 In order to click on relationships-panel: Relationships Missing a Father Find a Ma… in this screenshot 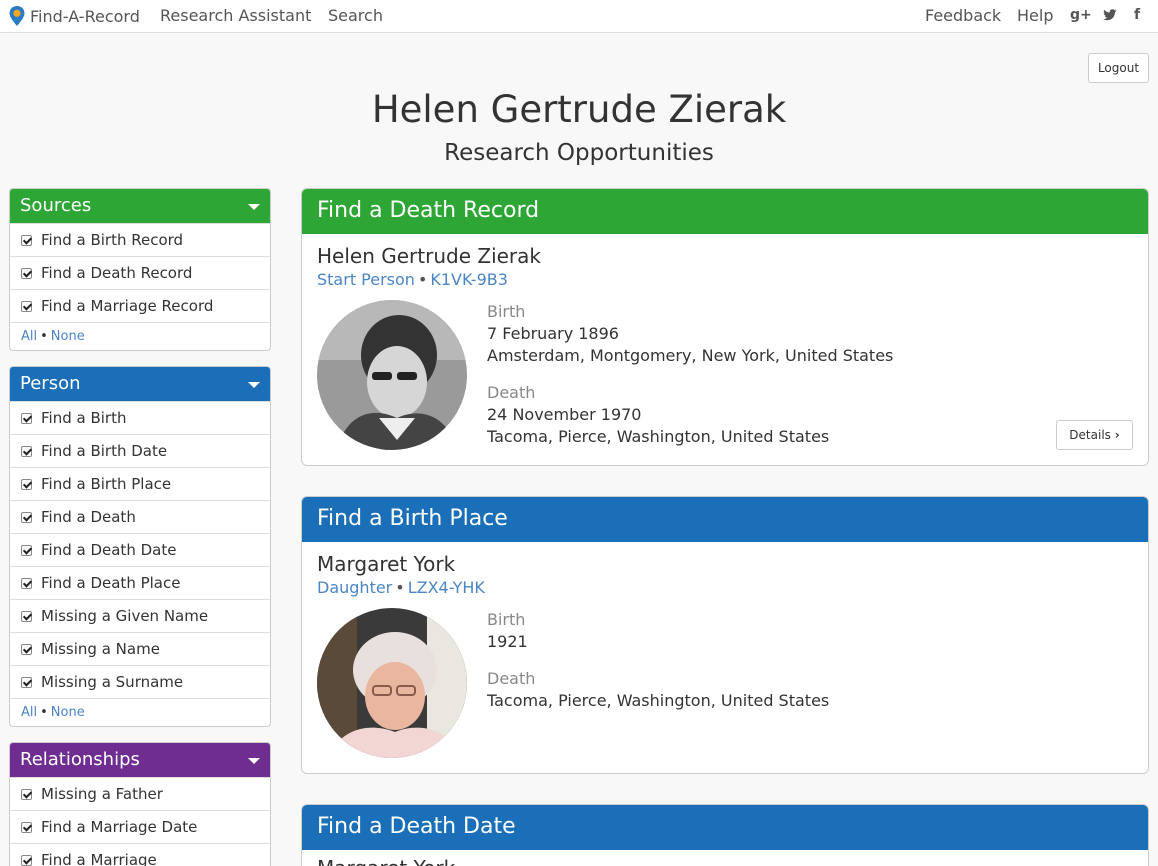, I will do `click(140, 804)`.